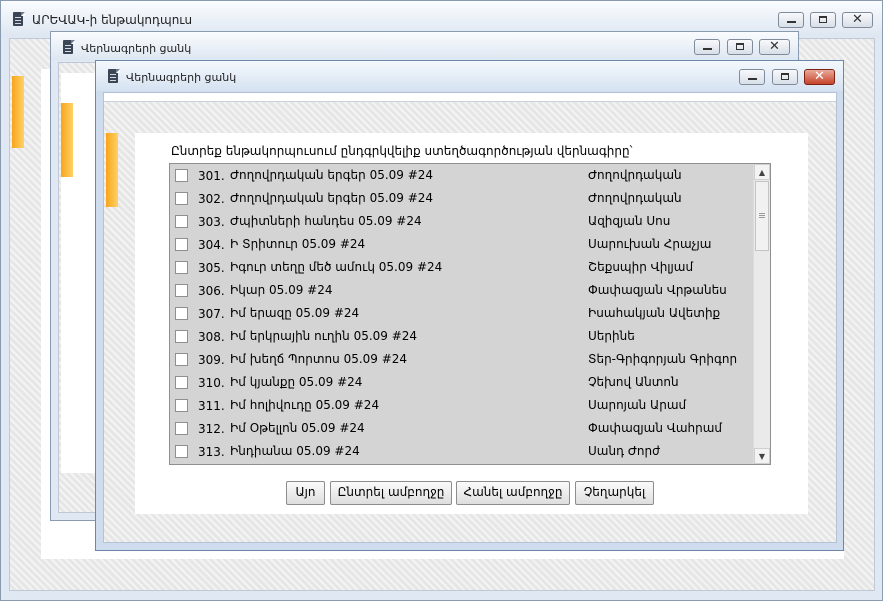 This screenshot has height=601, width=883. I want to click on row-author: Սարուխան Հրաչյա, so click(650, 244).